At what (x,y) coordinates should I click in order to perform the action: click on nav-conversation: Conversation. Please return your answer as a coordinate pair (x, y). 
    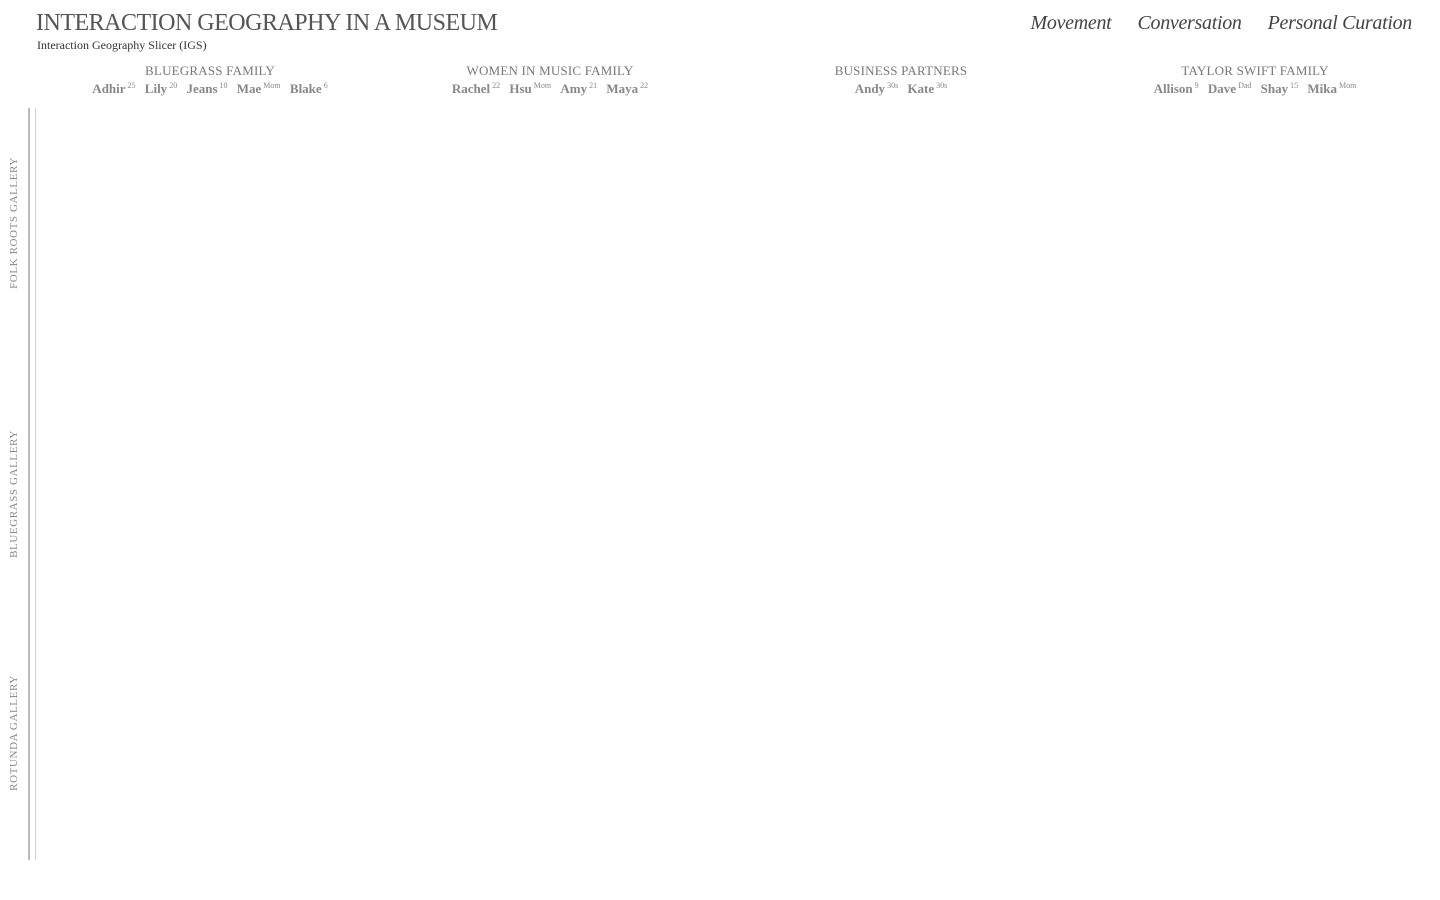
    Looking at the image, I should click on (1189, 23).